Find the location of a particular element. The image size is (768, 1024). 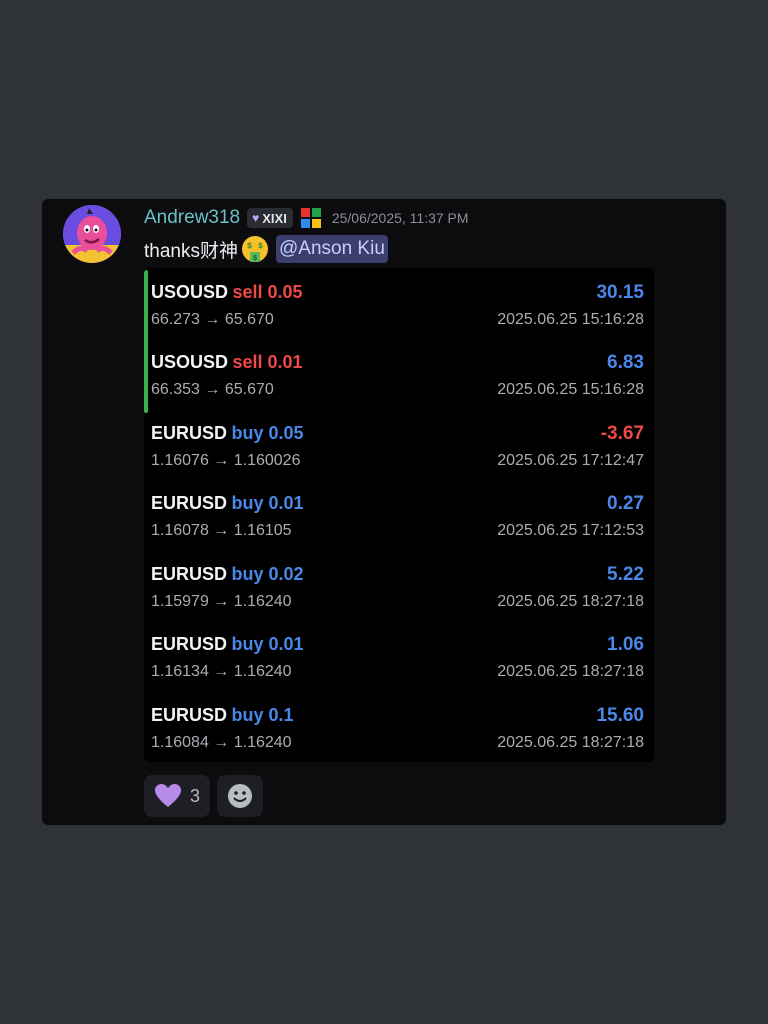

reactions-bar: 3 is located at coordinates (204, 796).